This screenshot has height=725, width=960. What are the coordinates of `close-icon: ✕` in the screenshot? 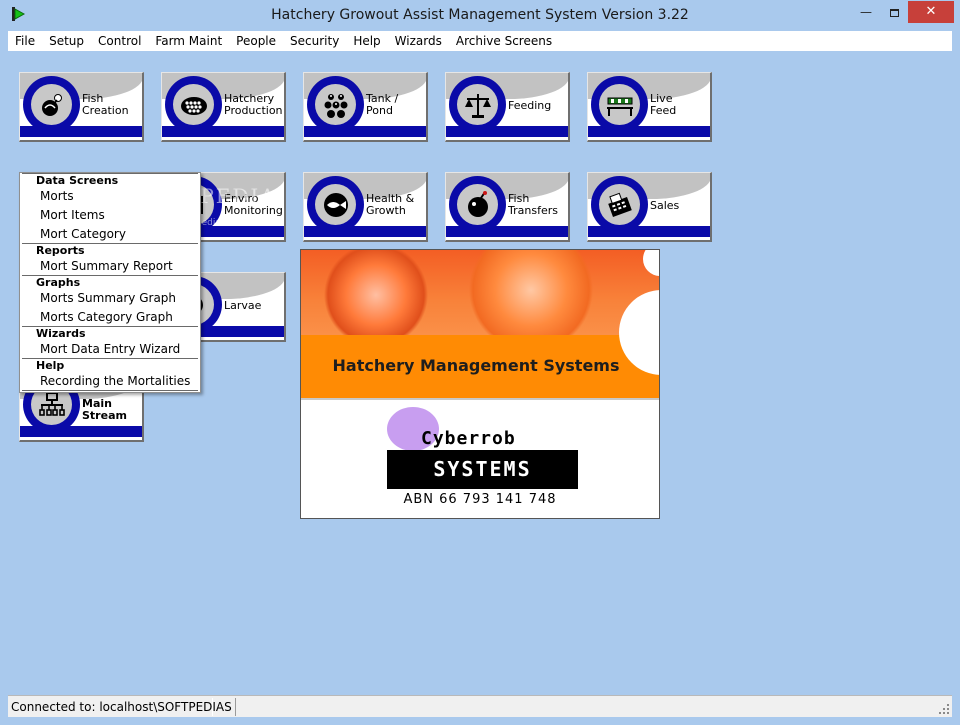 It's located at (931, 11).